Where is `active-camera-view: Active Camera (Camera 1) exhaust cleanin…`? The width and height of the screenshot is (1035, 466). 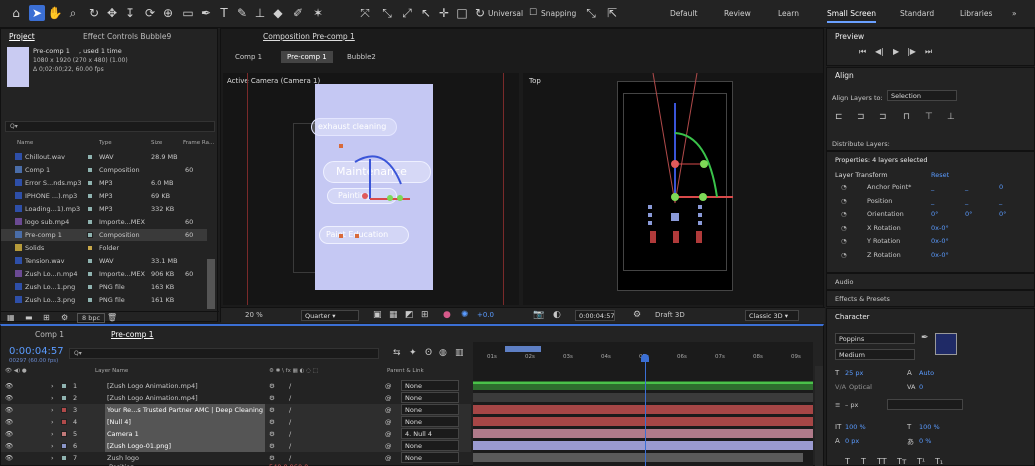 active-camera-view: Active Camera (Camera 1) exhaust cleanin… is located at coordinates (371, 189).